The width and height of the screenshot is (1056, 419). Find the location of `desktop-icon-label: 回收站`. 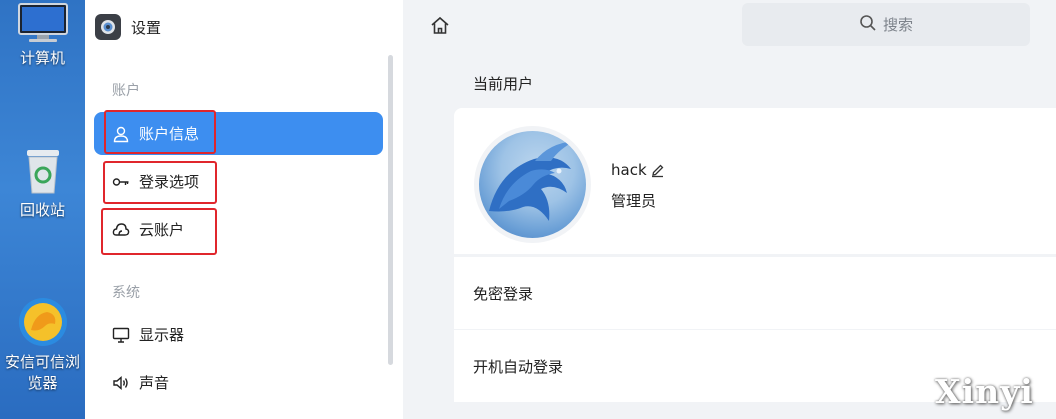

desktop-icon-label: 回收站 is located at coordinates (42, 210).